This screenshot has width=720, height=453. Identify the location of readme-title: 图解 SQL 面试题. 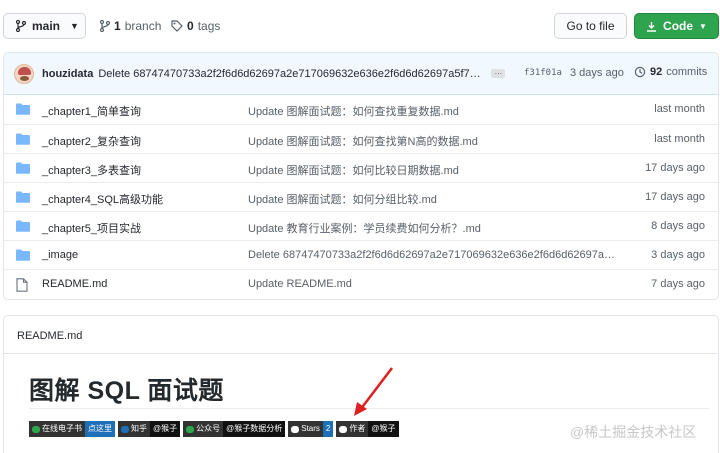
(126, 391).